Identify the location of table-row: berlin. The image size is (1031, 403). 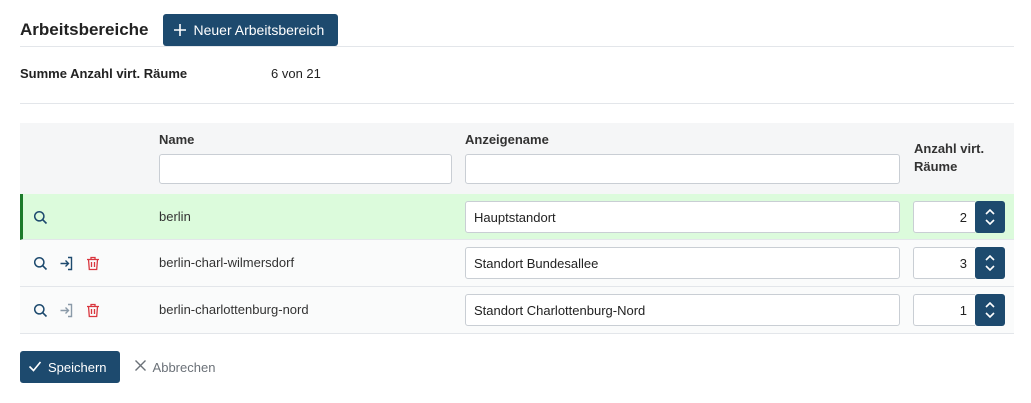
(517, 217).